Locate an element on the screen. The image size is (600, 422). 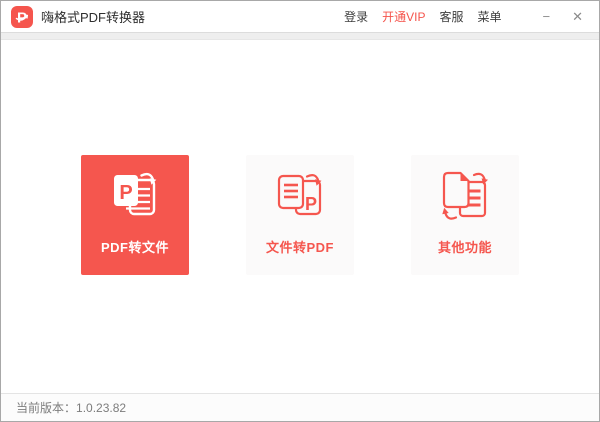
card-other-functions: 其他功能 is located at coordinates (465, 215).